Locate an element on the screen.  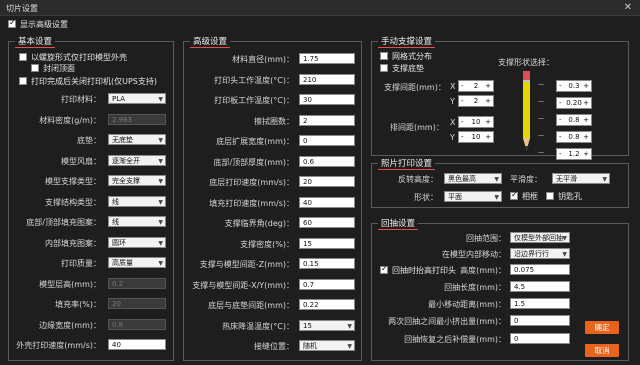
inner-move-label: 在模型内部移动： is located at coordinates (474, 254).